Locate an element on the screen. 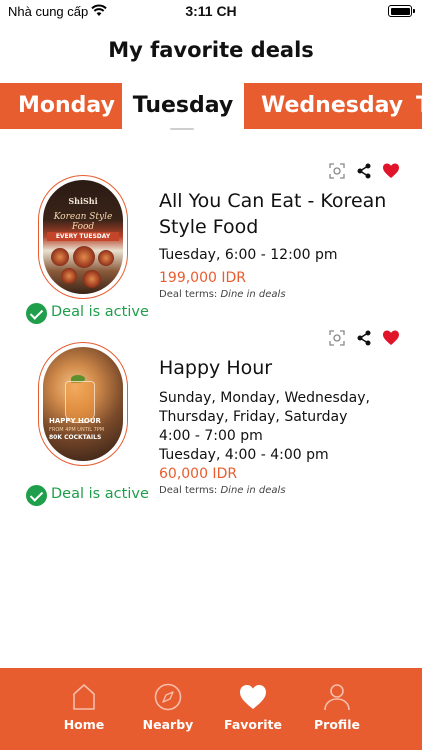 This screenshot has height=750, width=422. deal-price: 199,000 IDR is located at coordinates (202, 278).